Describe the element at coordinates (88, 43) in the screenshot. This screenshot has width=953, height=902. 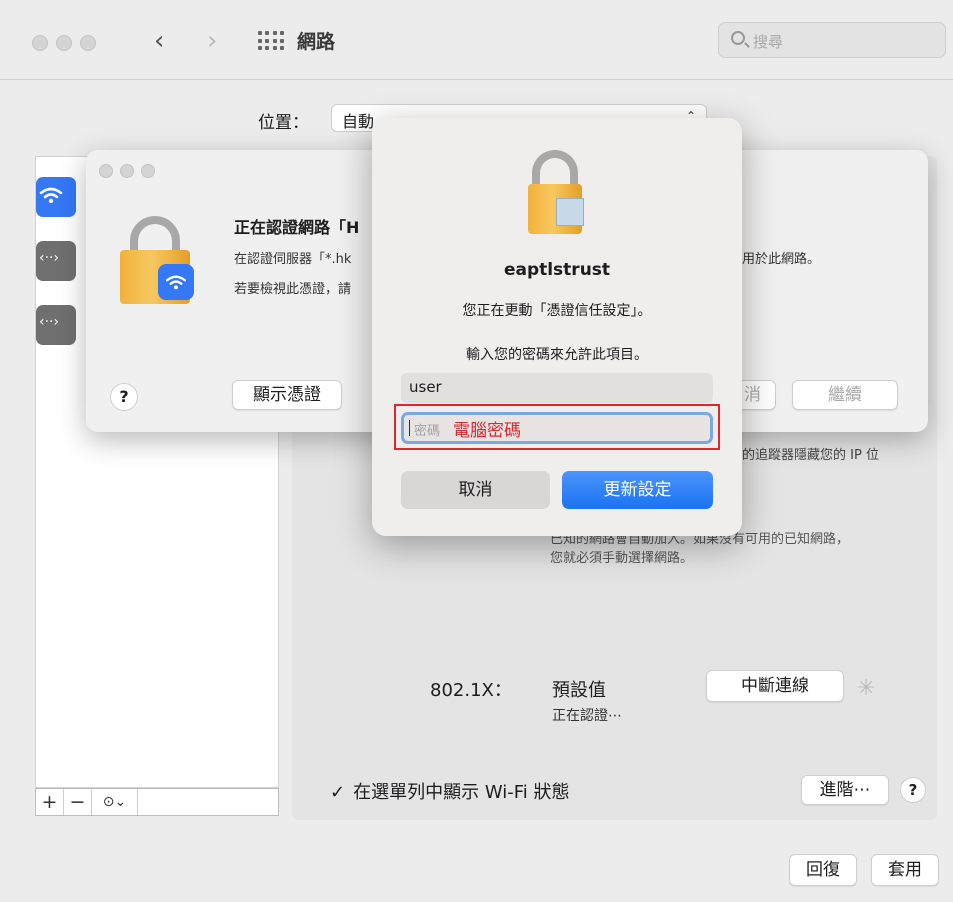
I see `zoom-window-button` at that location.